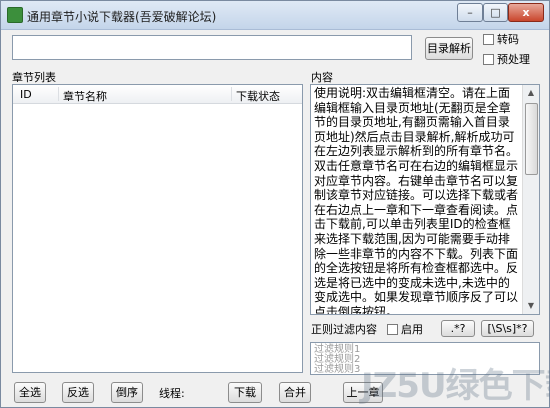  What do you see at coordinates (508, 39) in the screenshot?
I see `transcode-label: 转码` at bounding box center [508, 39].